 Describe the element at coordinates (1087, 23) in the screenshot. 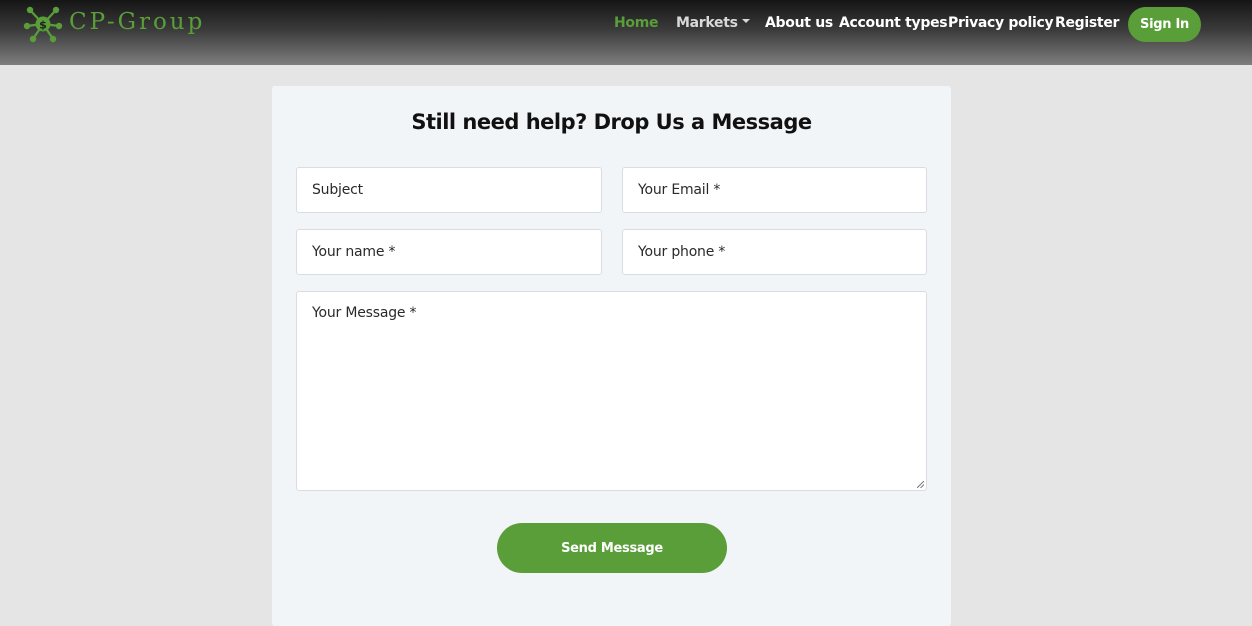

I see `nav-register: Register` at that location.